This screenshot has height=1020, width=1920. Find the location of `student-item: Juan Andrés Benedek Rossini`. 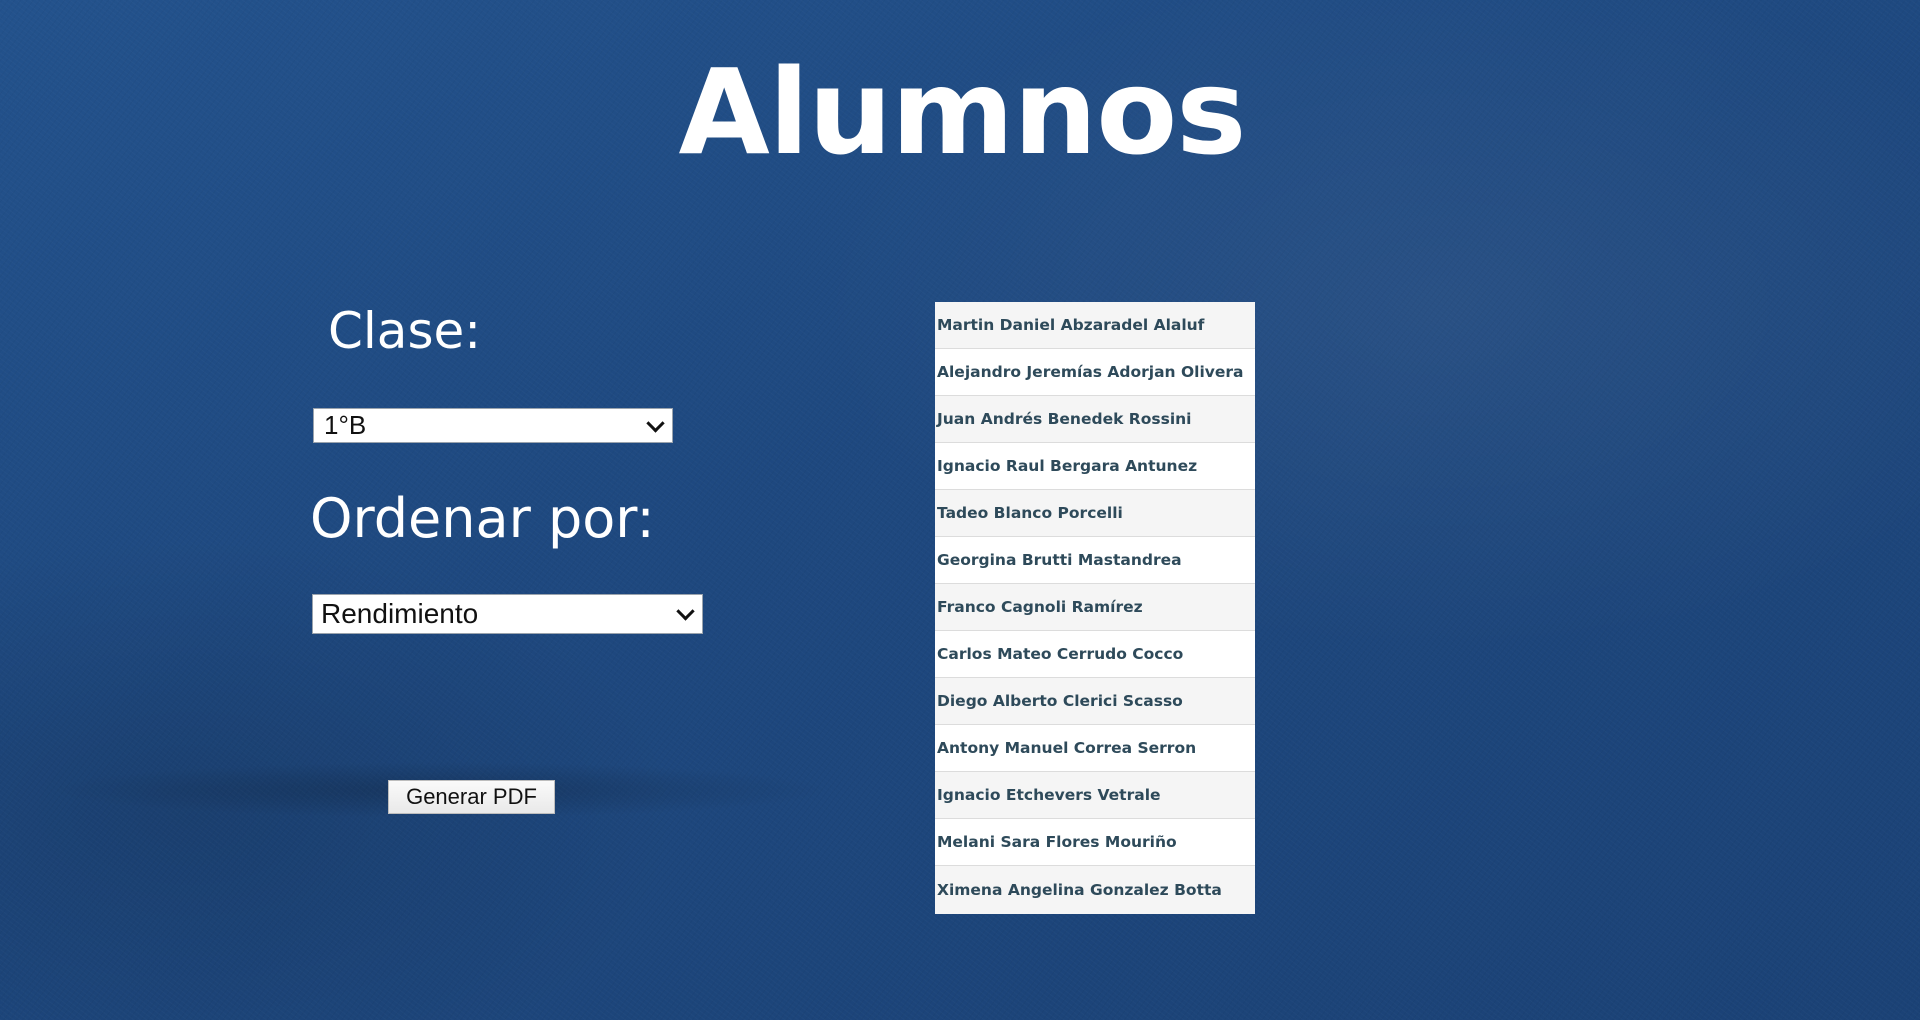

student-item: Juan Andrés Benedek Rossini is located at coordinates (1095, 419).